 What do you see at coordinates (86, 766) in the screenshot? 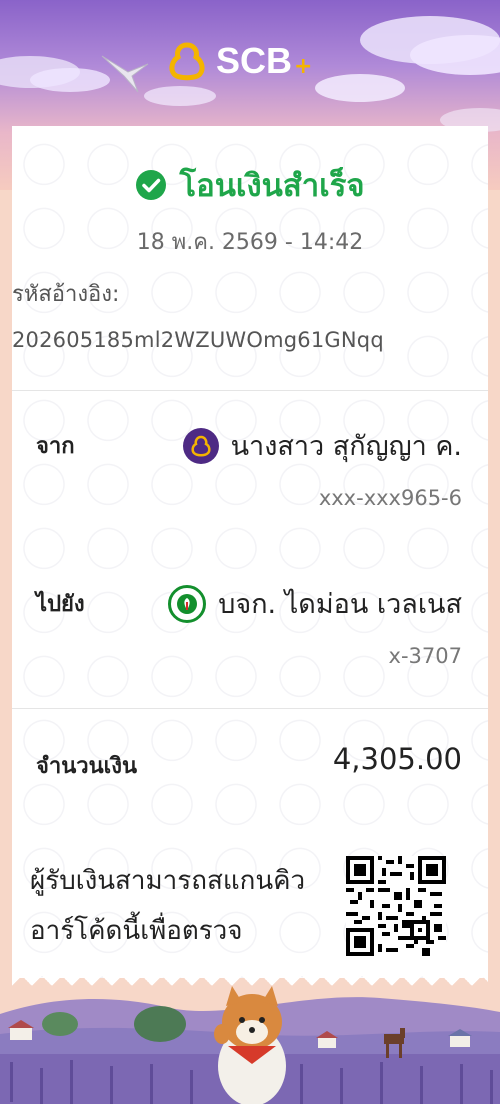
I see `amount-label: จำนวนเงิน` at bounding box center [86, 766].